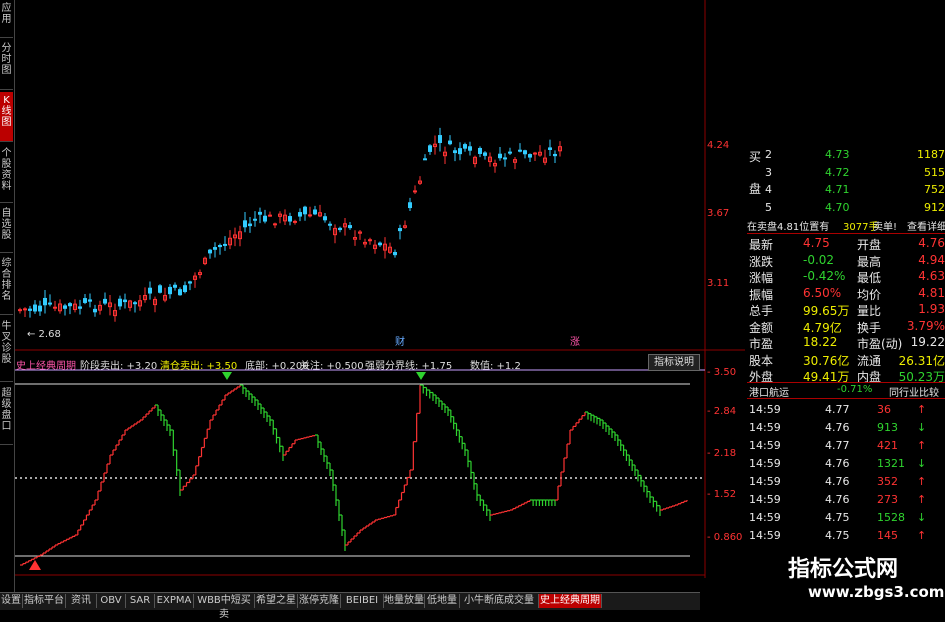 Image resolution: width=945 pixels, height=622 pixels. What do you see at coordinates (768, 172) in the screenshot?
I see `bid-level: 3` at bounding box center [768, 172].